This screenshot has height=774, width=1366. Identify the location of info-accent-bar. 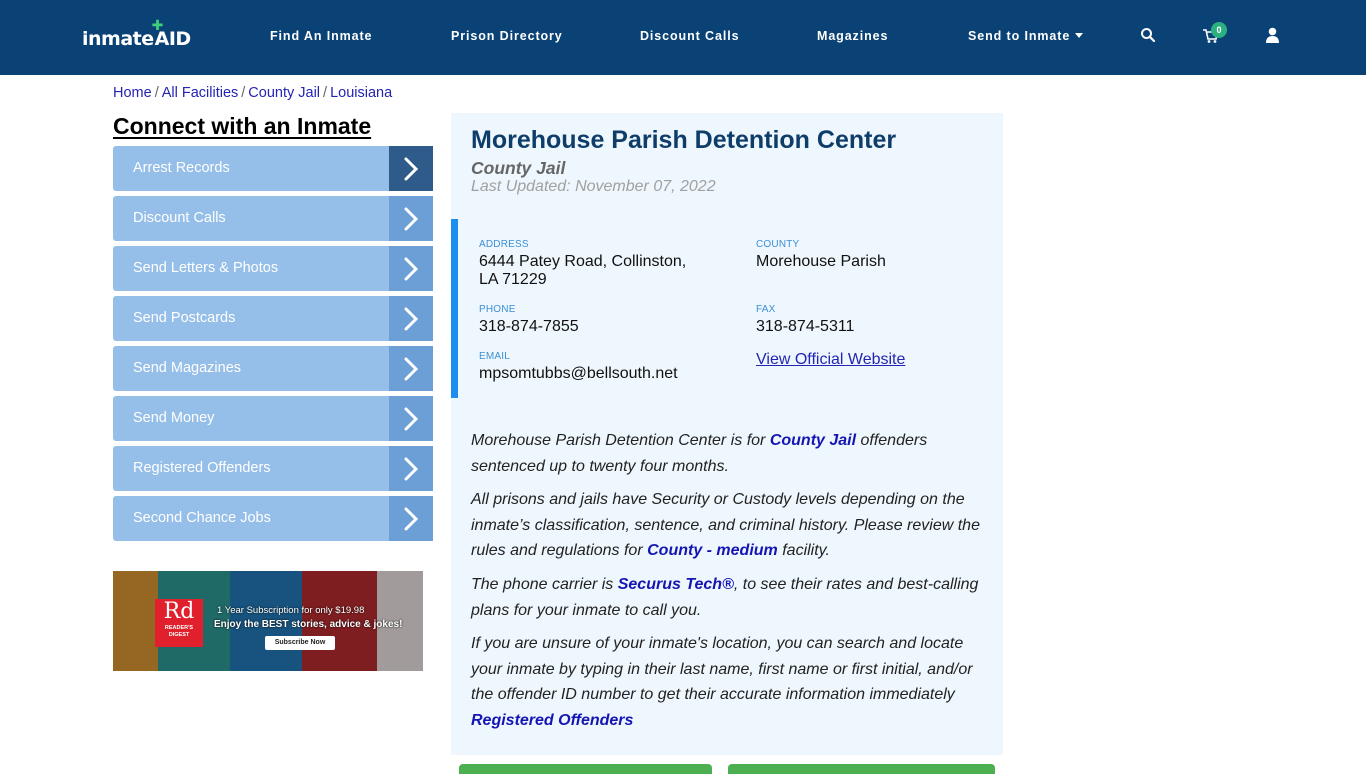
(454, 308).